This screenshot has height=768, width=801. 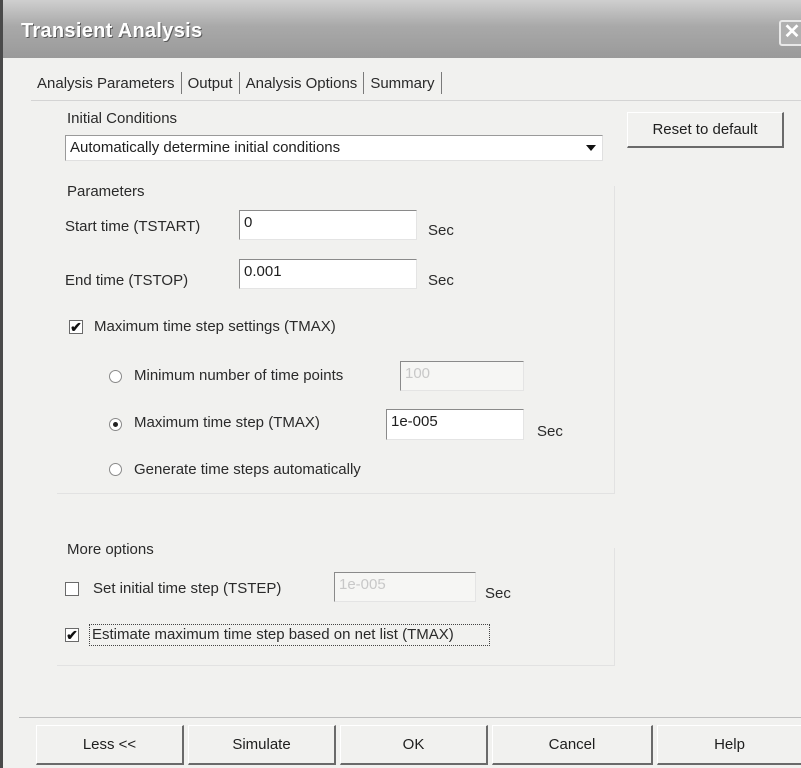 What do you see at coordinates (133, 226) in the screenshot?
I see `start-time-label: Start time (TSTART)` at bounding box center [133, 226].